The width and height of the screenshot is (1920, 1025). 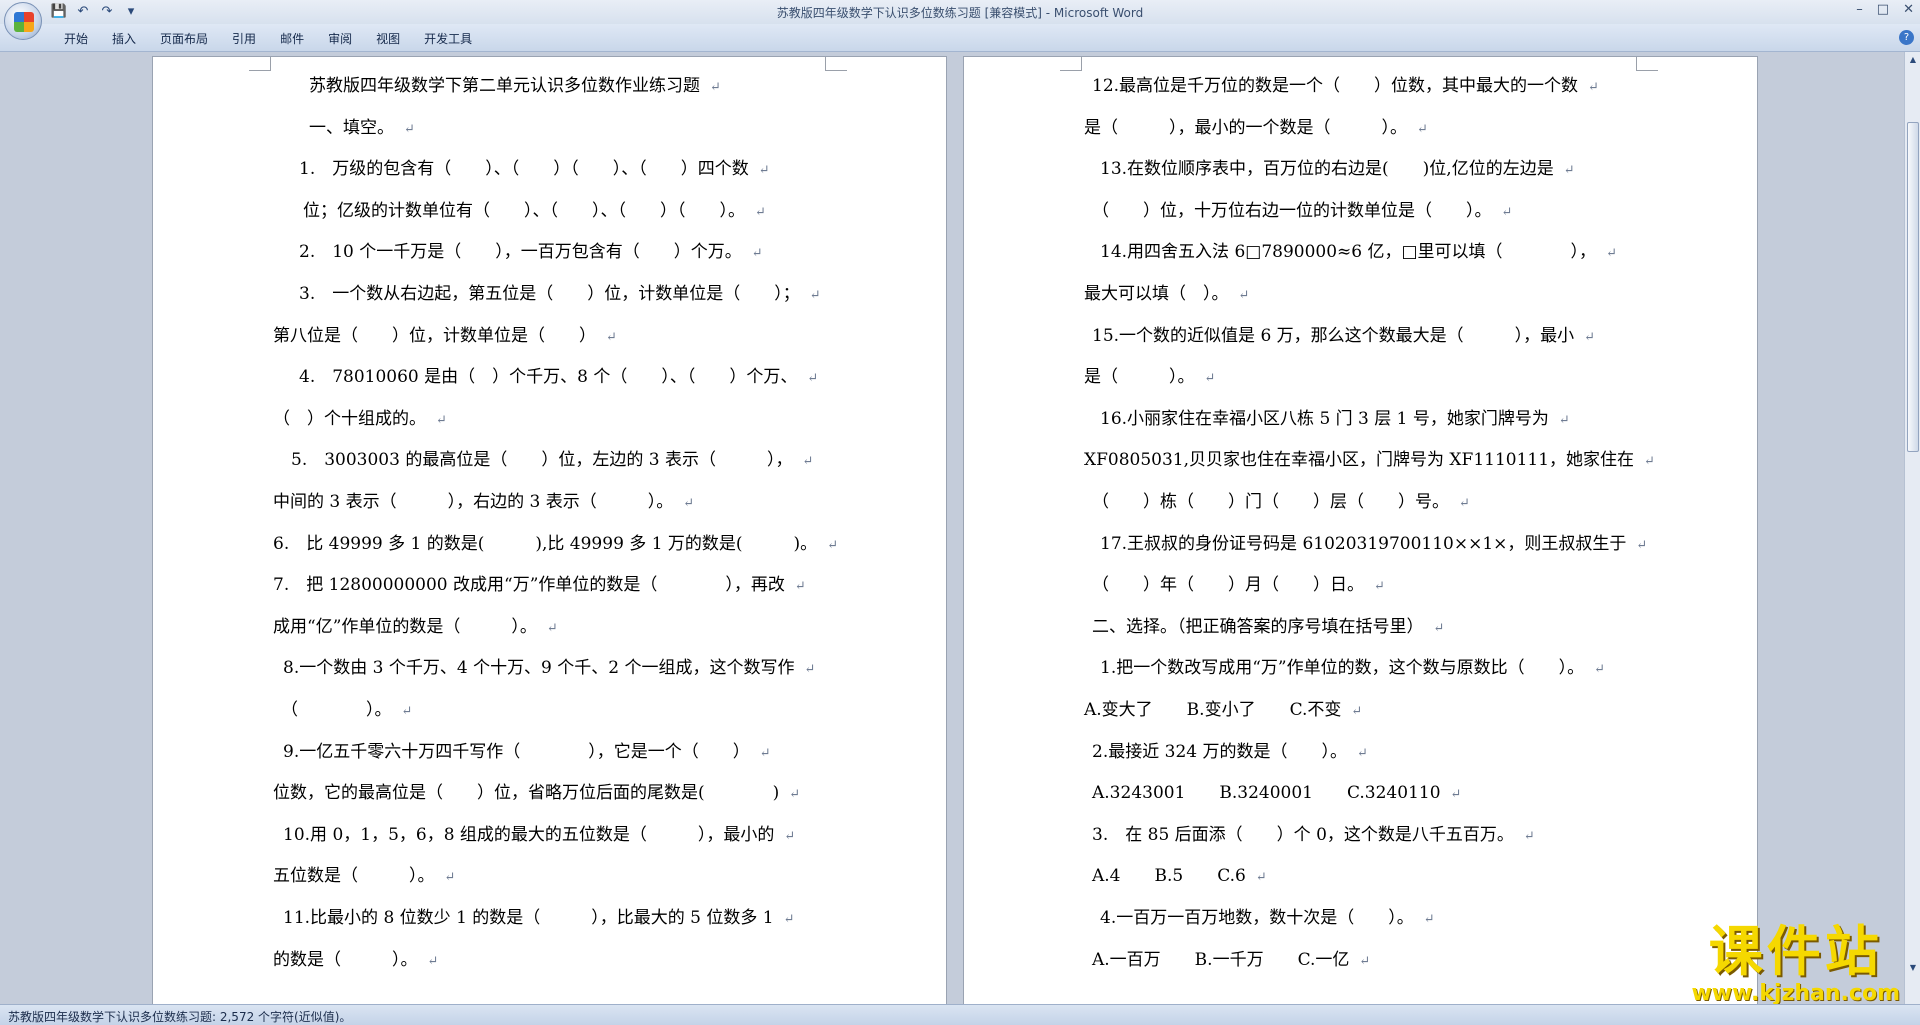 What do you see at coordinates (526, 793) in the screenshot?
I see `document-line-text: 位数，它的最高位是（ ）位，省略万位后面的尾数是( )` at bounding box center [526, 793].